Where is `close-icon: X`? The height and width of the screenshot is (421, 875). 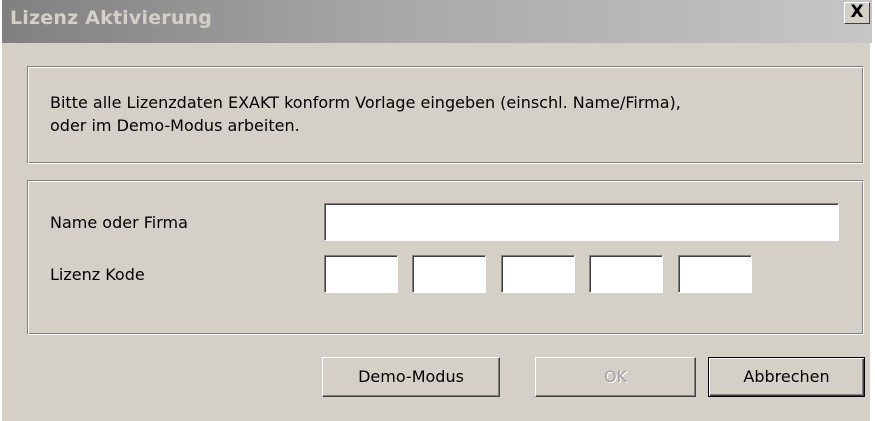
close-icon: X is located at coordinates (857, 12).